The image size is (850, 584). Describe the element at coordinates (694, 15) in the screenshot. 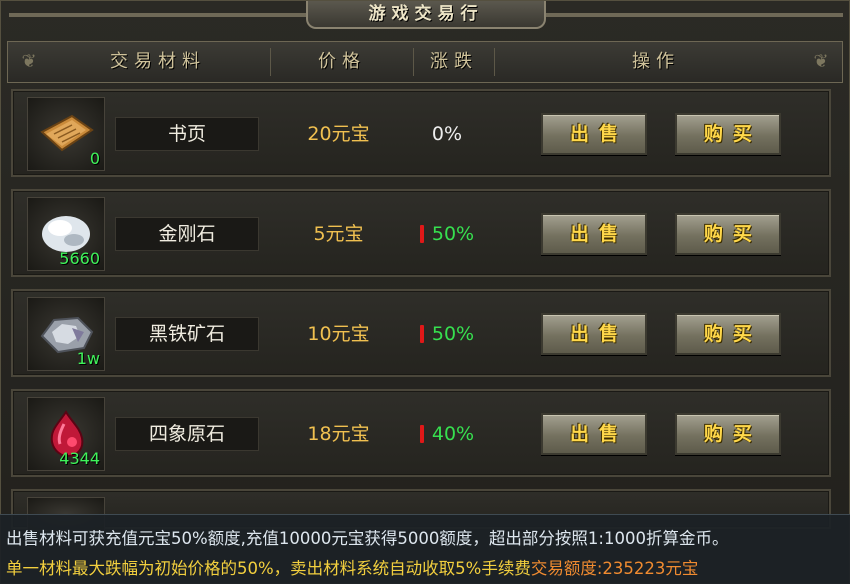

I see `top-rail-right` at that location.